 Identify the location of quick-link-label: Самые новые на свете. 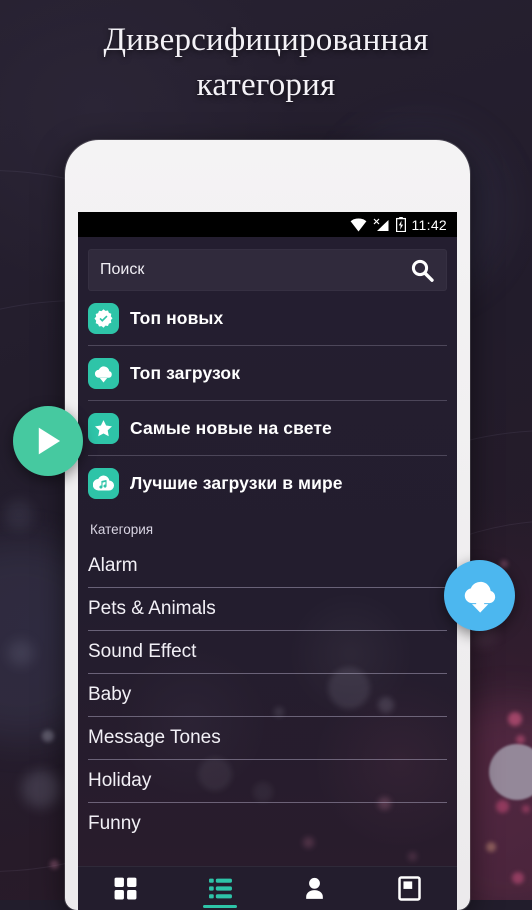
(231, 427).